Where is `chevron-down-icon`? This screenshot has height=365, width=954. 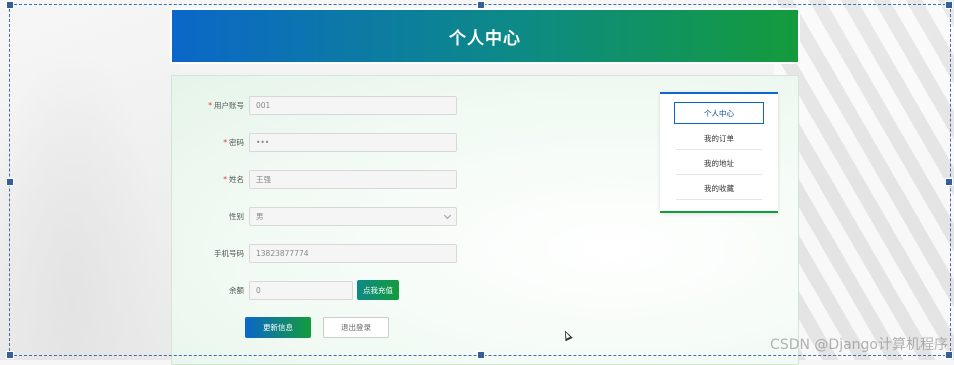 chevron-down-icon is located at coordinates (447, 215).